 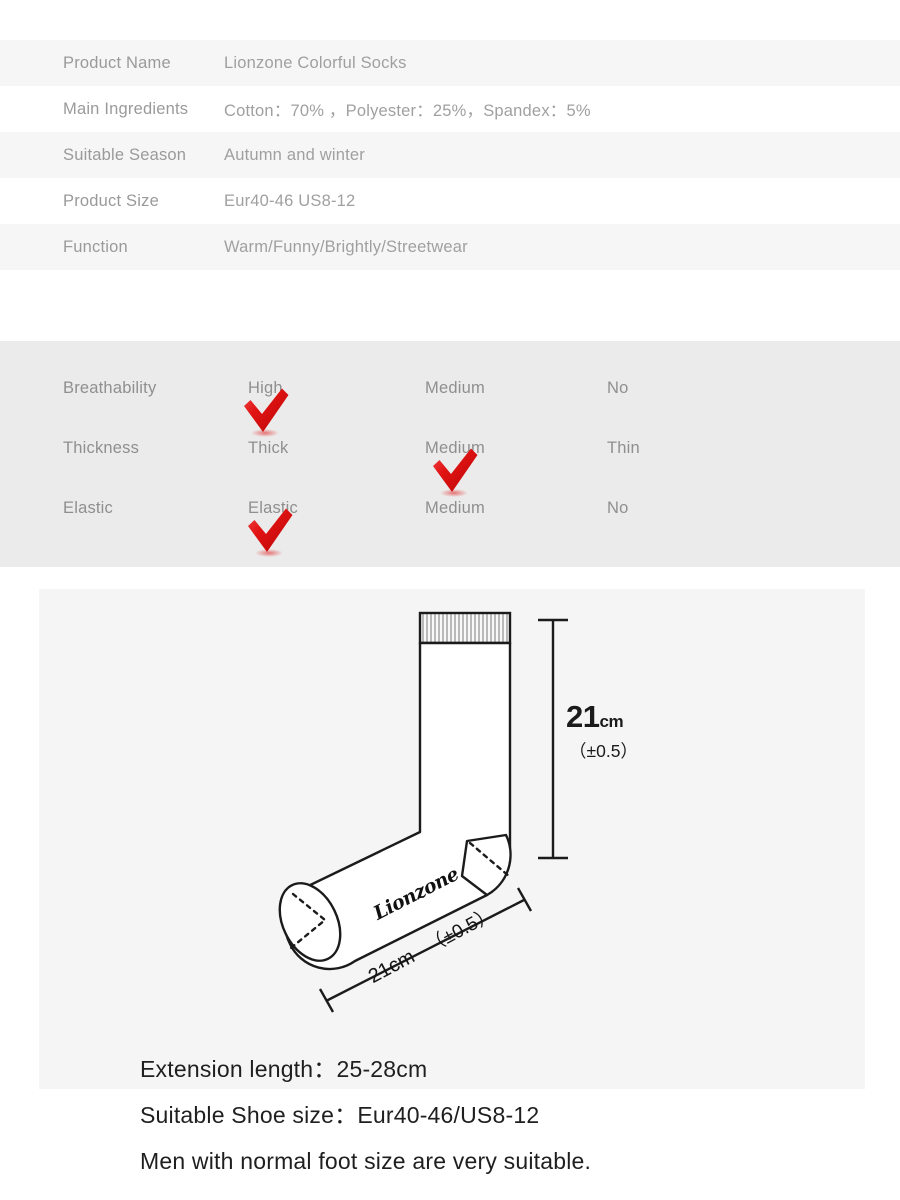 I want to click on table-row: Suitable Season Autumn and winter, so click(x=450, y=155).